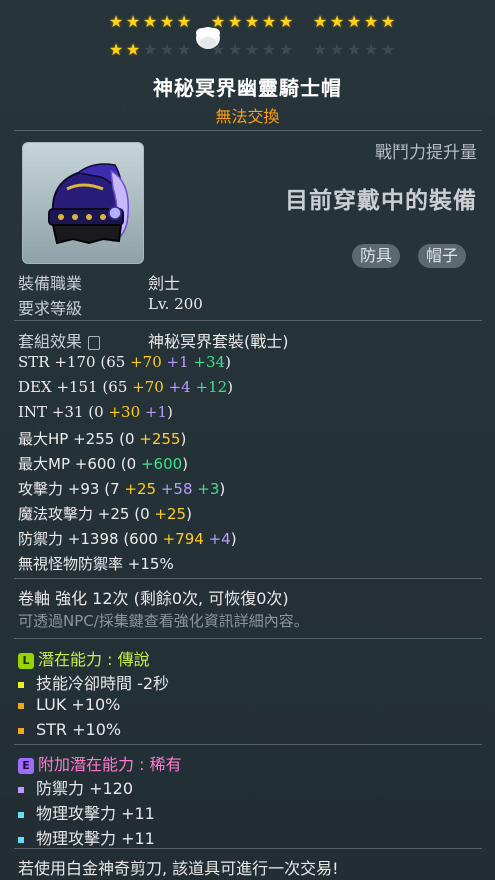 Image resolution: width=495 pixels, height=880 pixels. What do you see at coordinates (26, 765) in the screenshot?
I see `epic-badge-icon: E` at bounding box center [26, 765].